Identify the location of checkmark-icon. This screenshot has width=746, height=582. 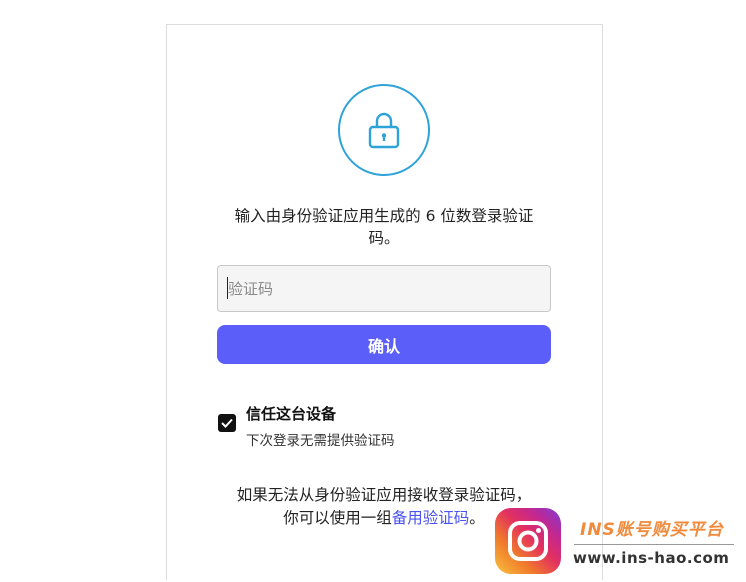
(227, 423).